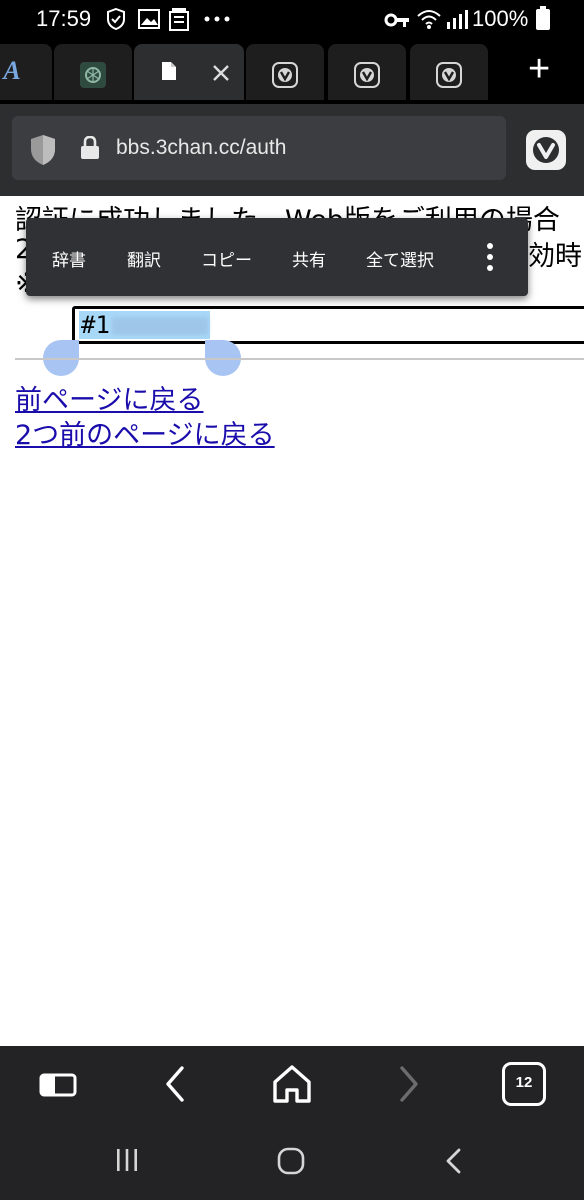 The image size is (584, 1200). What do you see at coordinates (116, 19) in the screenshot?
I see `shield-icon` at bounding box center [116, 19].